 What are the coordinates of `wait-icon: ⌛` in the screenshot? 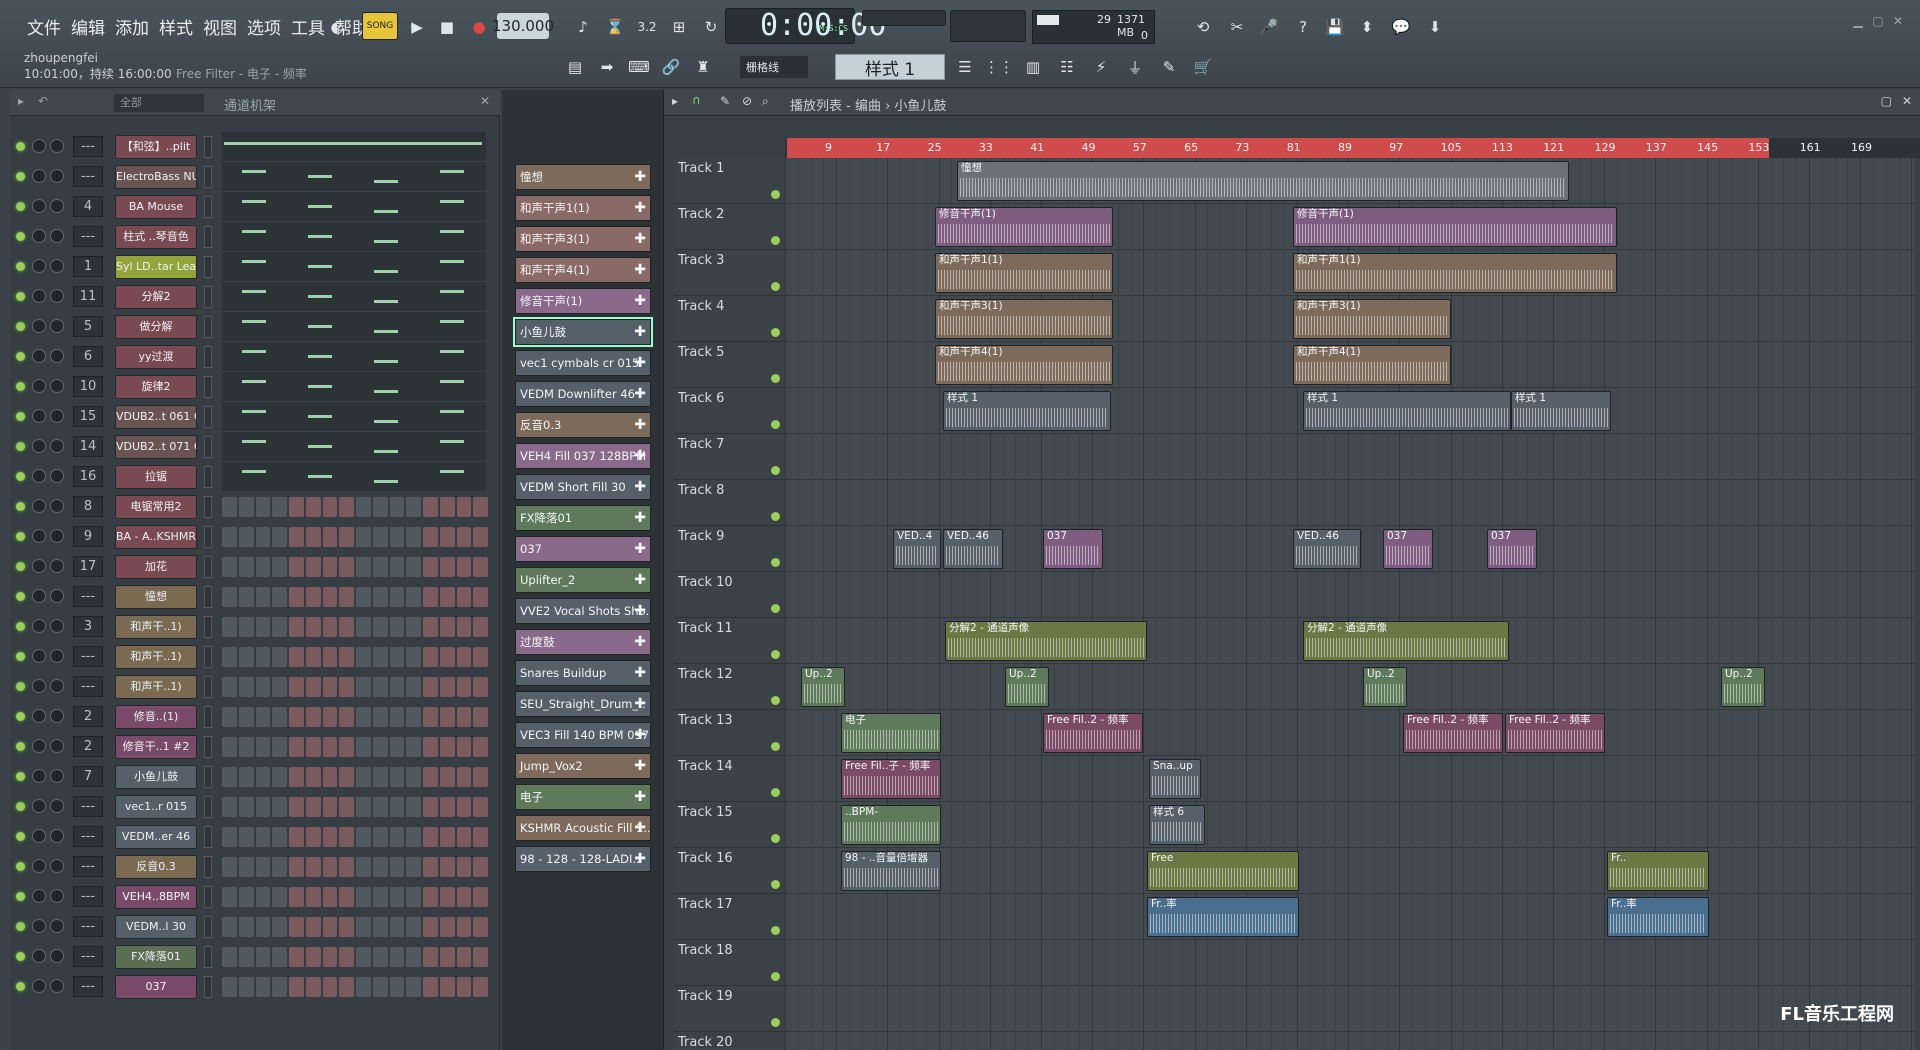 It's located at (615, 27).